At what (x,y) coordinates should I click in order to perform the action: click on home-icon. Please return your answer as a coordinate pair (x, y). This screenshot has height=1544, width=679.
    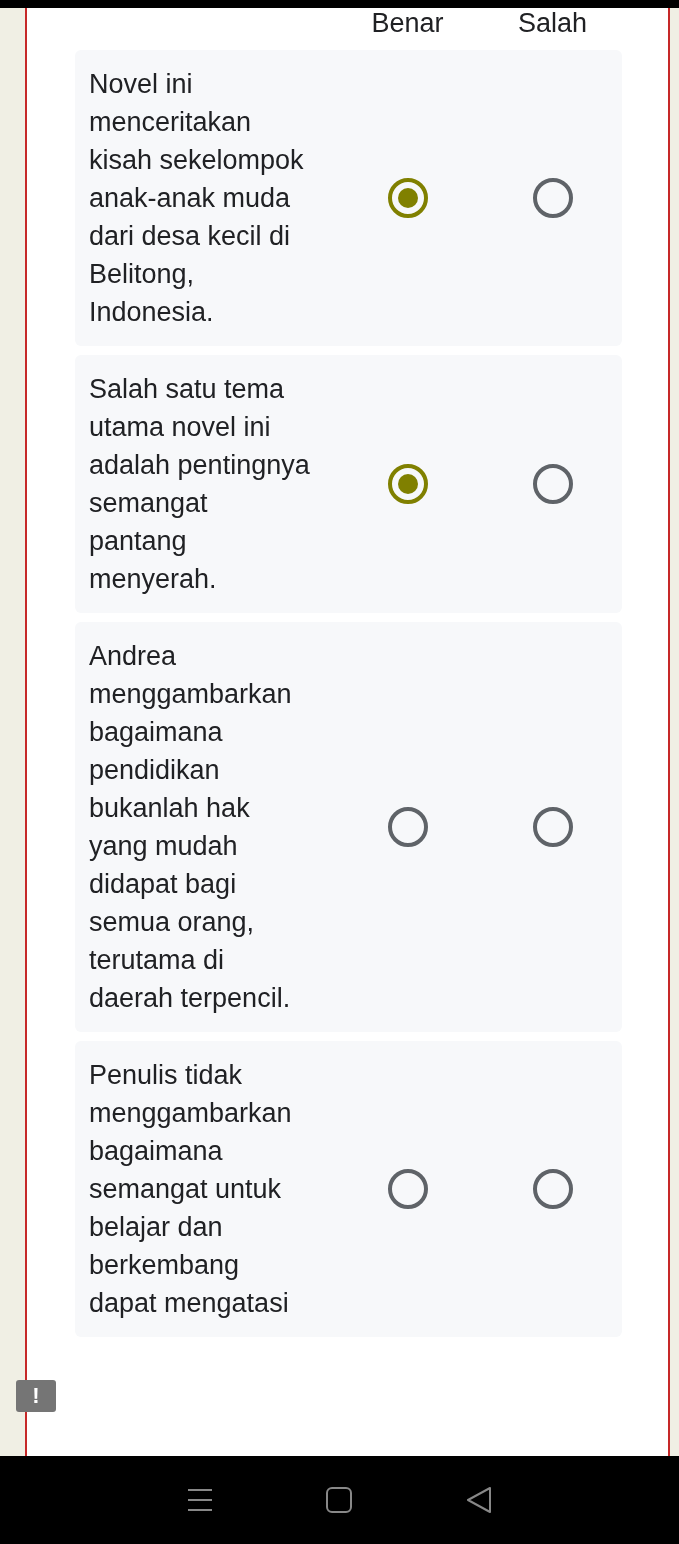
    Looking at the image, I should click on (339, 1500).